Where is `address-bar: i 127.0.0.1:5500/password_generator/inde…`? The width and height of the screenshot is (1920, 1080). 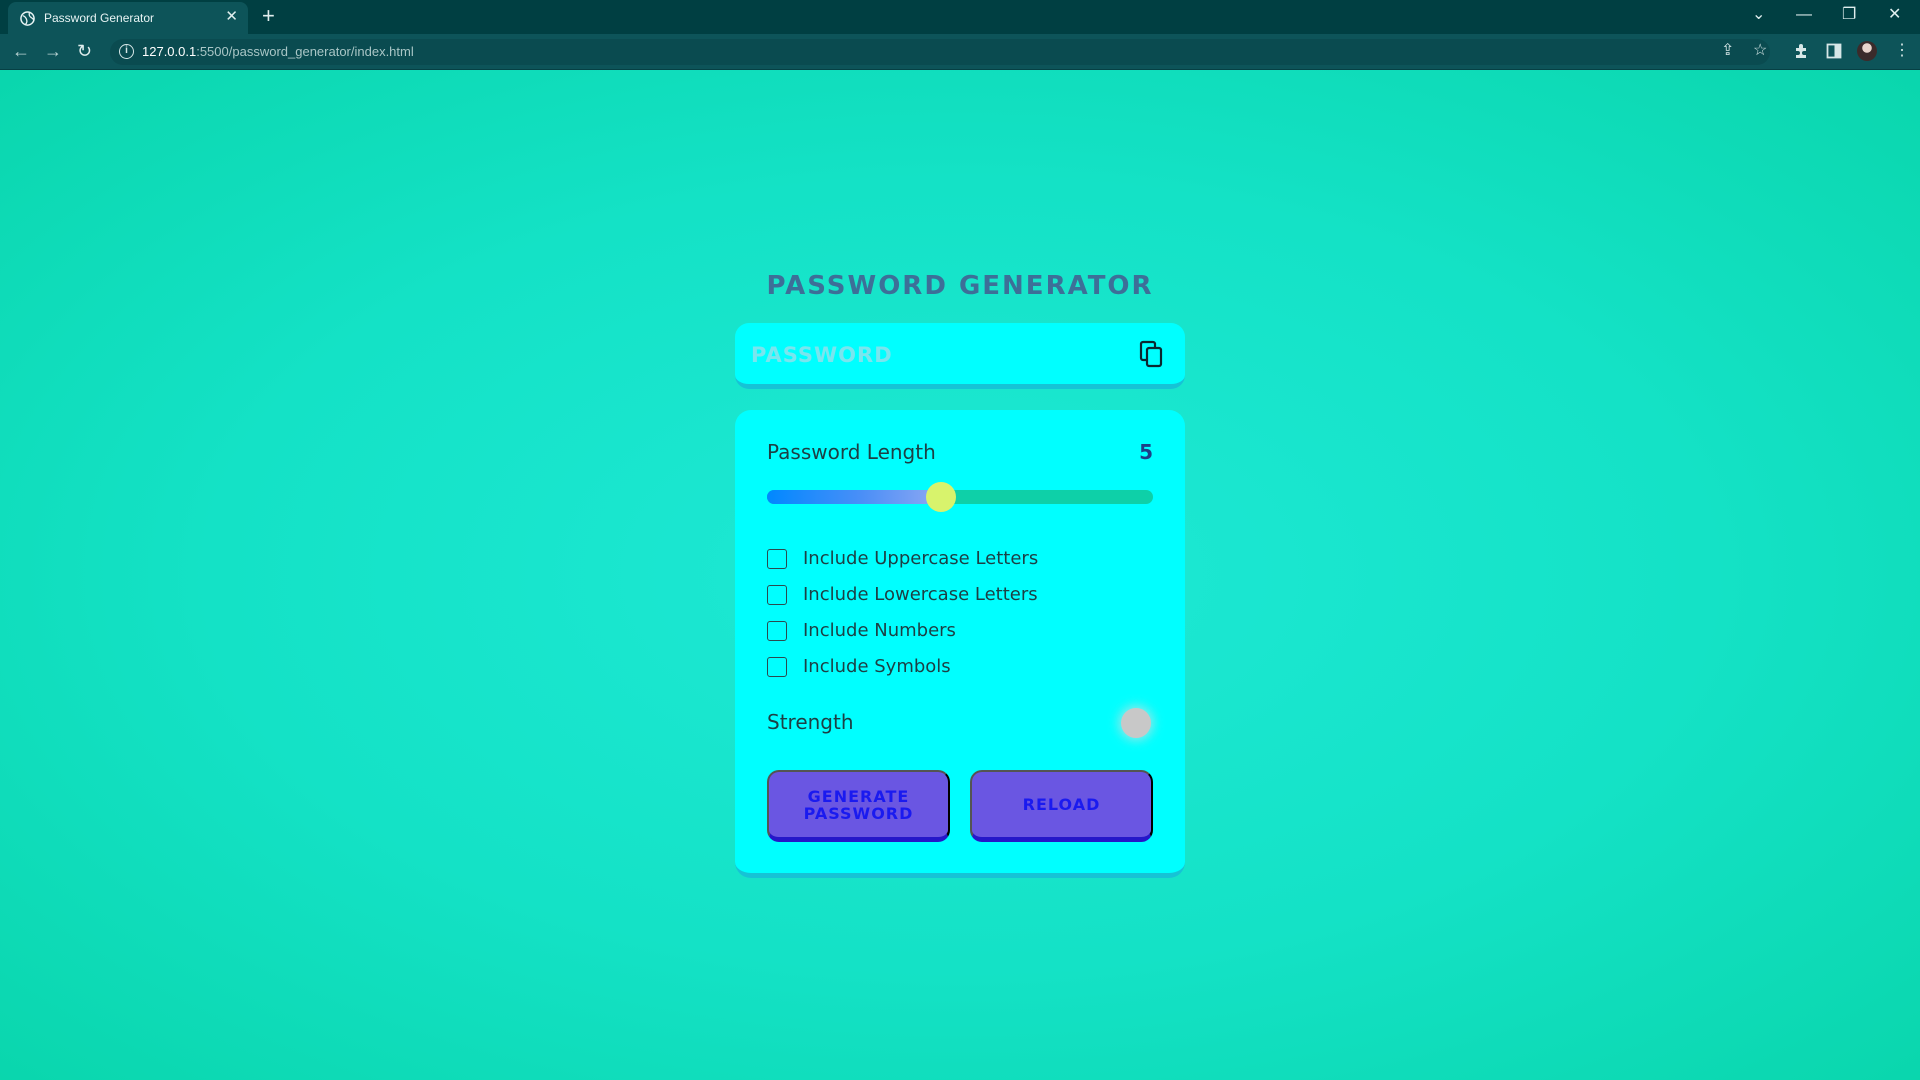
address-bar: i 127.0.0.1:5500/password_generator/inde… is located at coordinates (940, 52).